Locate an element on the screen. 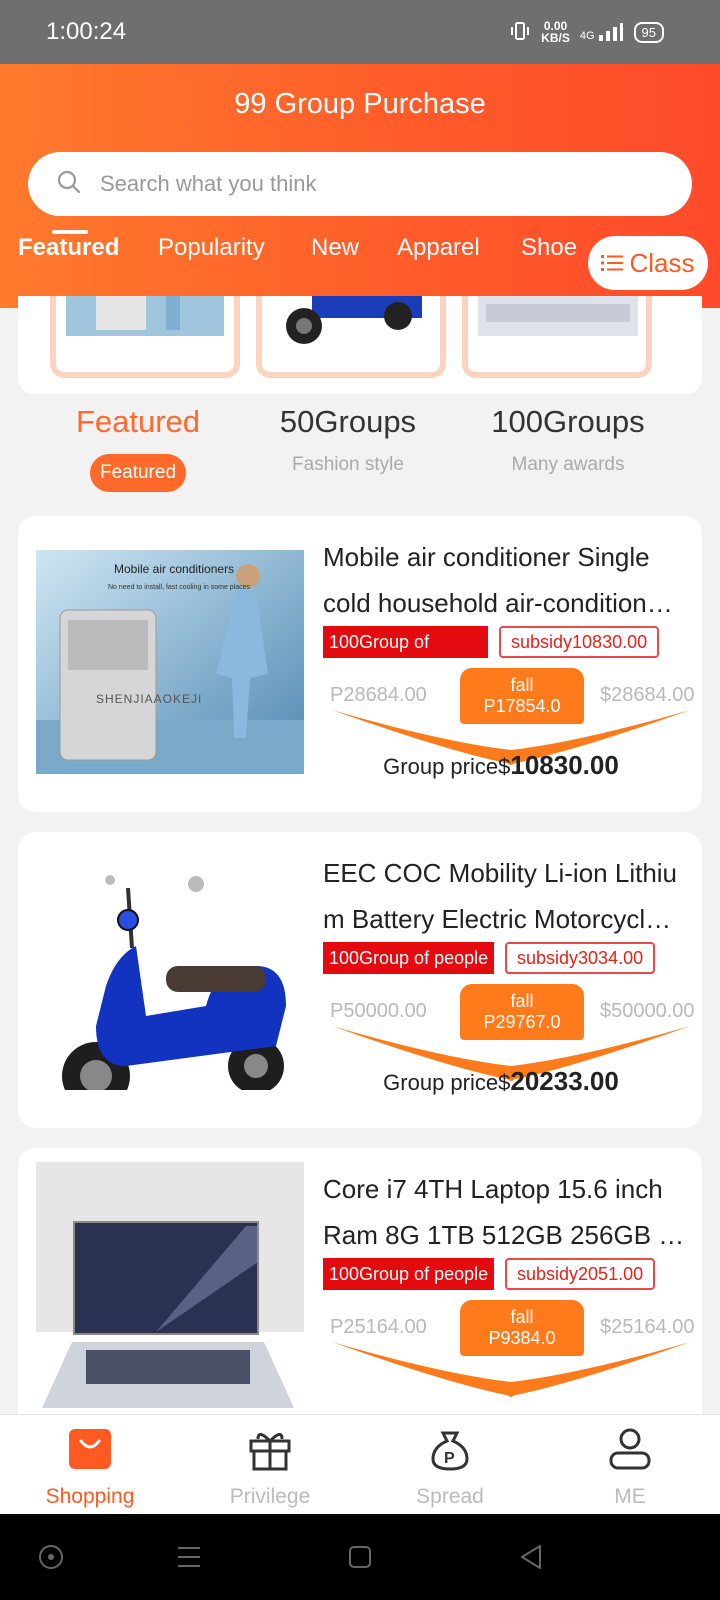  tab-apparel: Apparel is located at coordinates (438, 248).